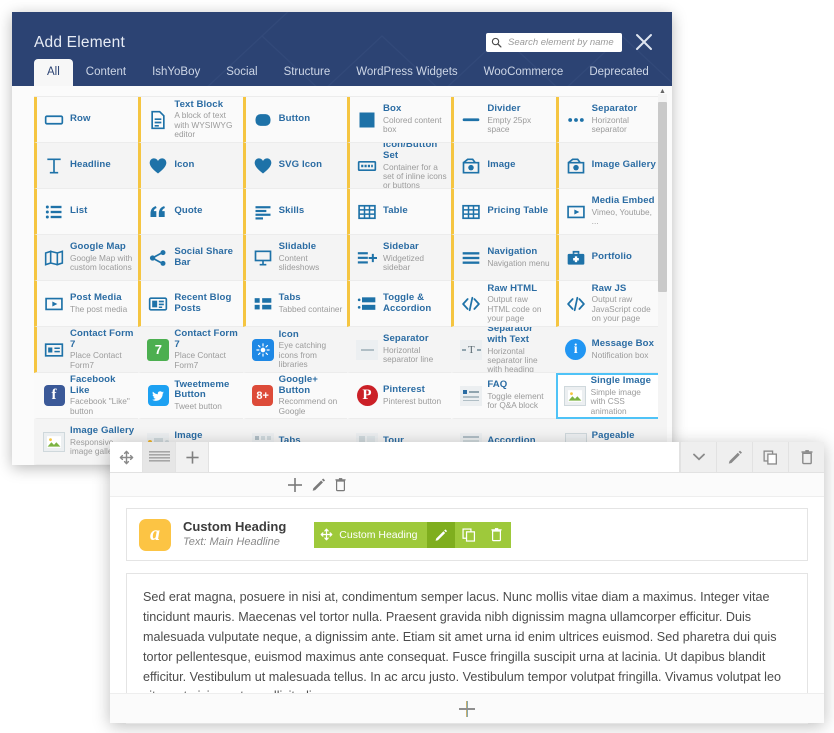  I want to click on element-tile: Separator Horizontal separator, so click(607, 120).